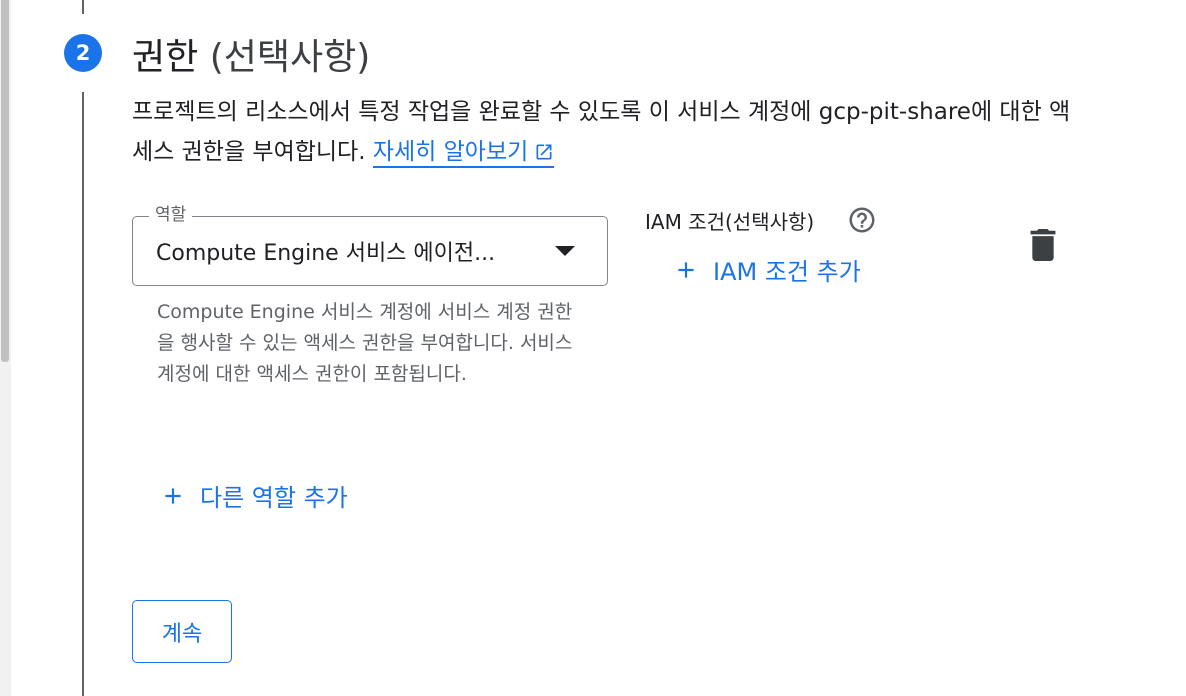  Describe the element at coordinates (450, 152) in the screenshot. I see `learn-more-label: 자세히 알아보기` at that location.